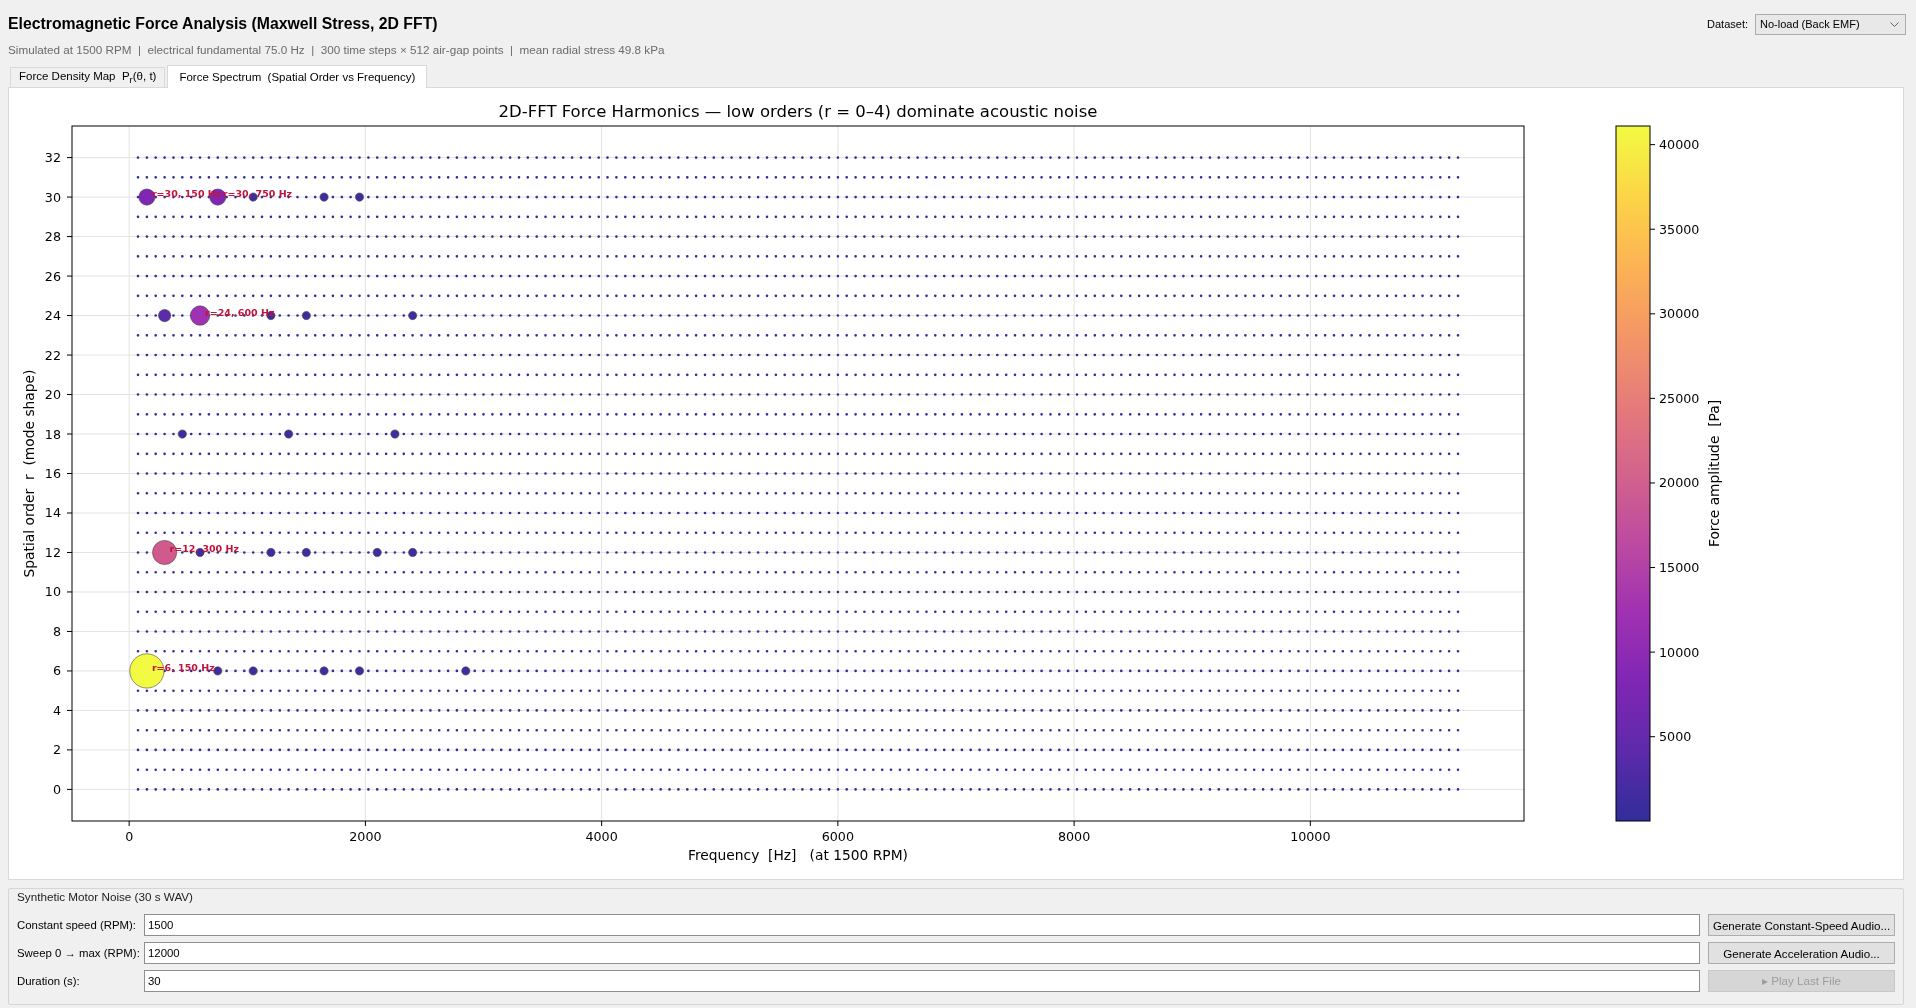  Describe the element at coordinates (1679, 229) in the screenshot. I see `colorbar-tick-label: 35000` at that location.